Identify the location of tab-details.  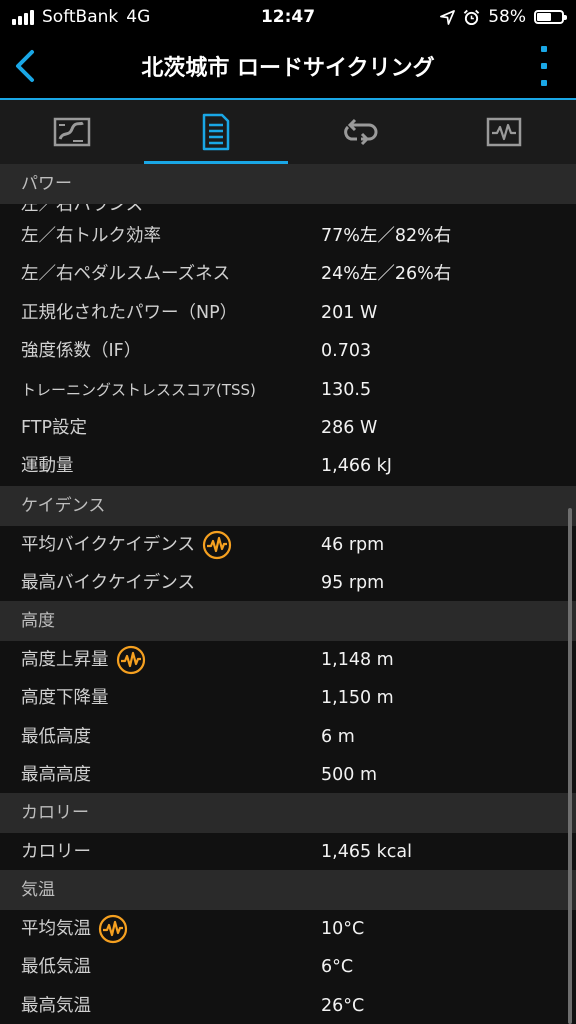
(216, 132).